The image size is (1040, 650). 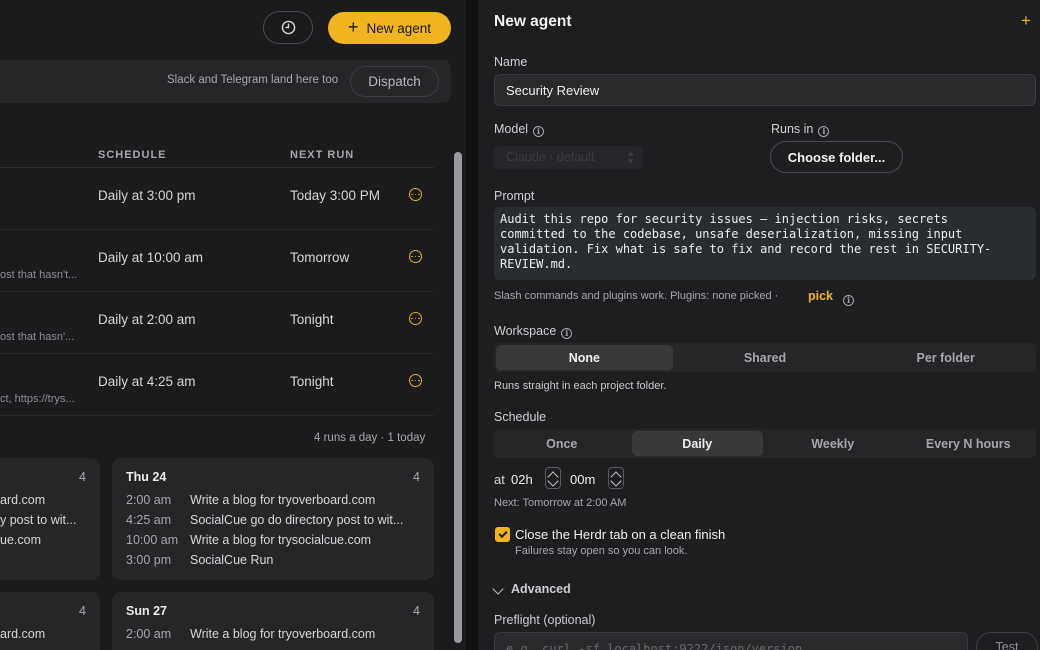 I want to click on hours-stepper, so click(x=553, y=478).